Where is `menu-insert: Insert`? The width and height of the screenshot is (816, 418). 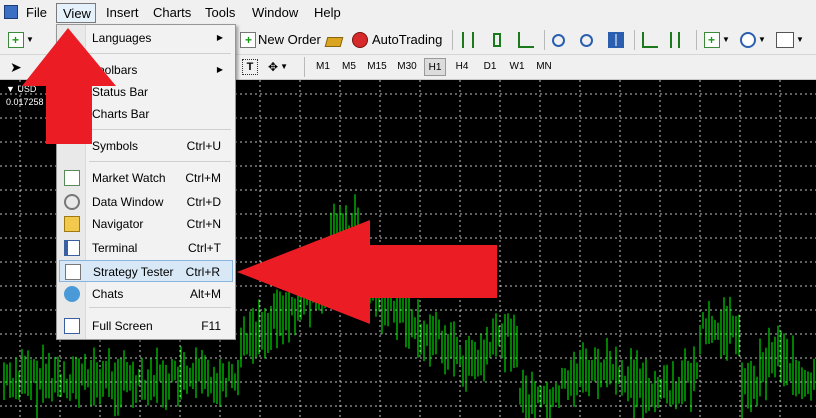 menu-insert: Insert is located at coordinates (122, 13).